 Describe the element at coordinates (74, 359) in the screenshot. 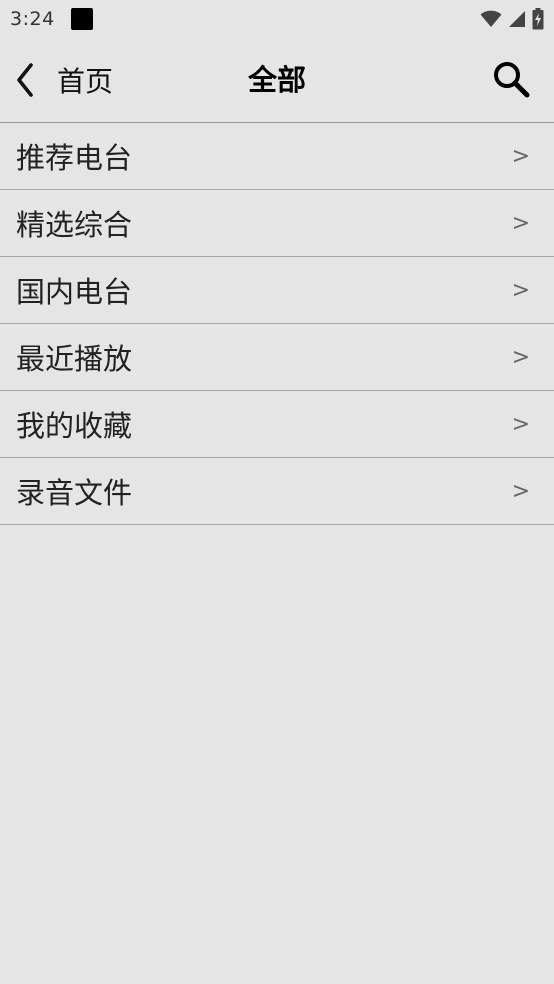

I see `list-item-label: 最近播放` at that location.